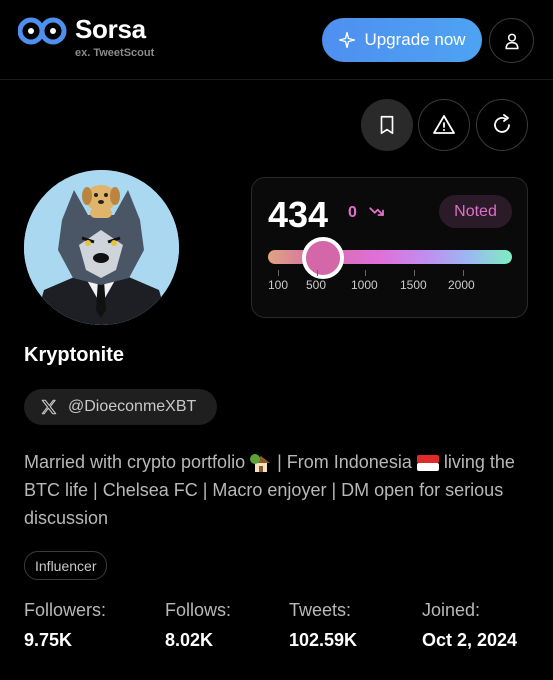  Describe the element at coordinates (49, 407) in the screenshot. I see `x-logo-icon` at that location.